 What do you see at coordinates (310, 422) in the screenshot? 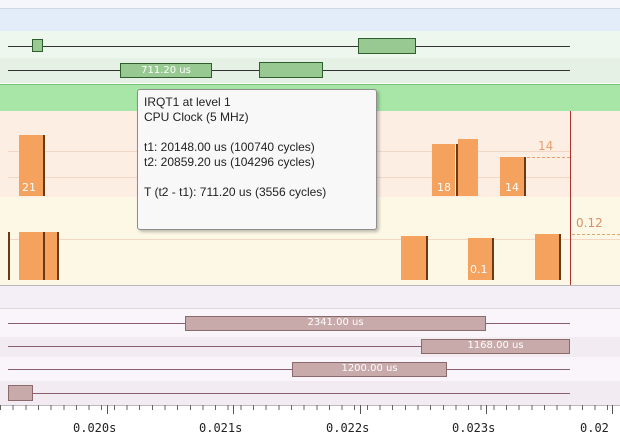
I see `time-axis: 0.020s 0.021s 0.022s 0.023s 0.02` at bounding box center [310, 422].